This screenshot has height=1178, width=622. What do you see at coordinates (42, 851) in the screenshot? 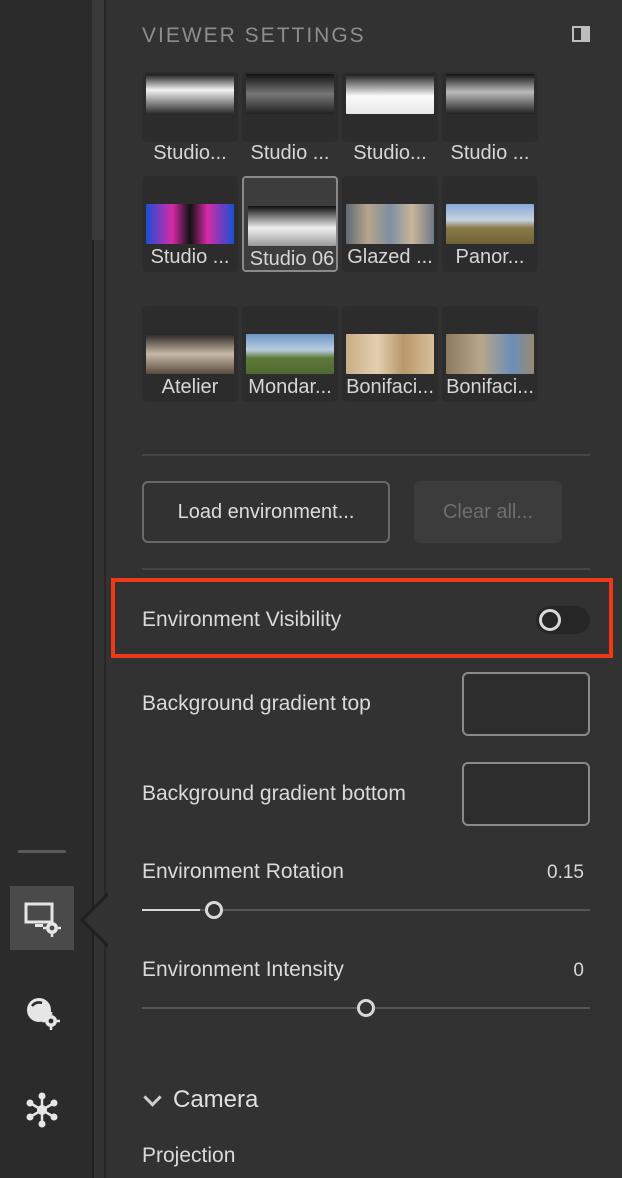
I see `rail-divider` at bounding box center [42, 851].